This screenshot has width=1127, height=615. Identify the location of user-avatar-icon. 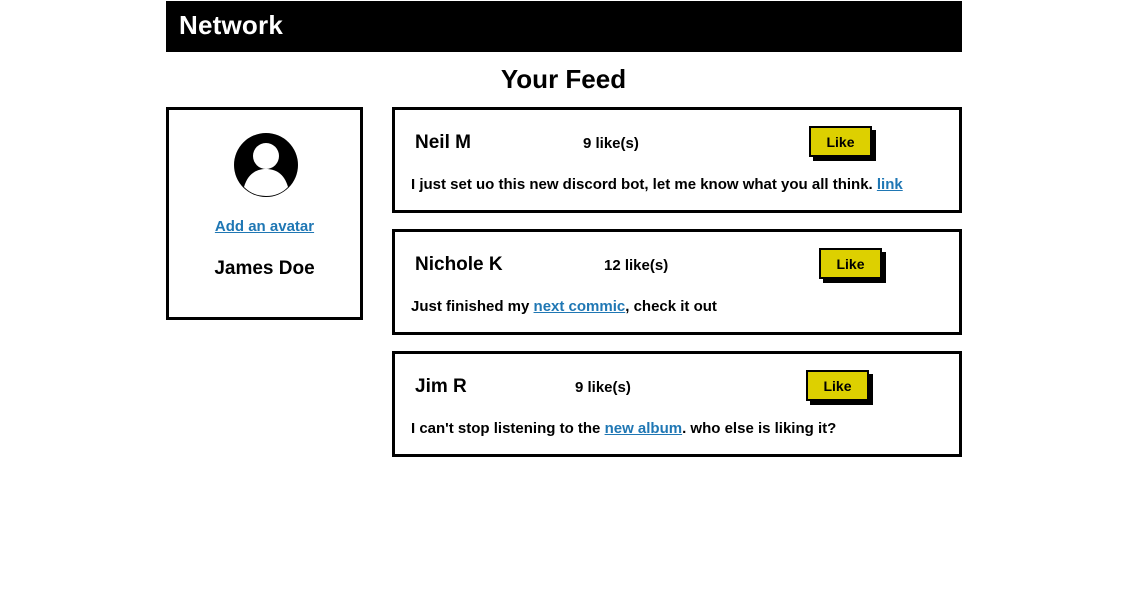
(266, 165).